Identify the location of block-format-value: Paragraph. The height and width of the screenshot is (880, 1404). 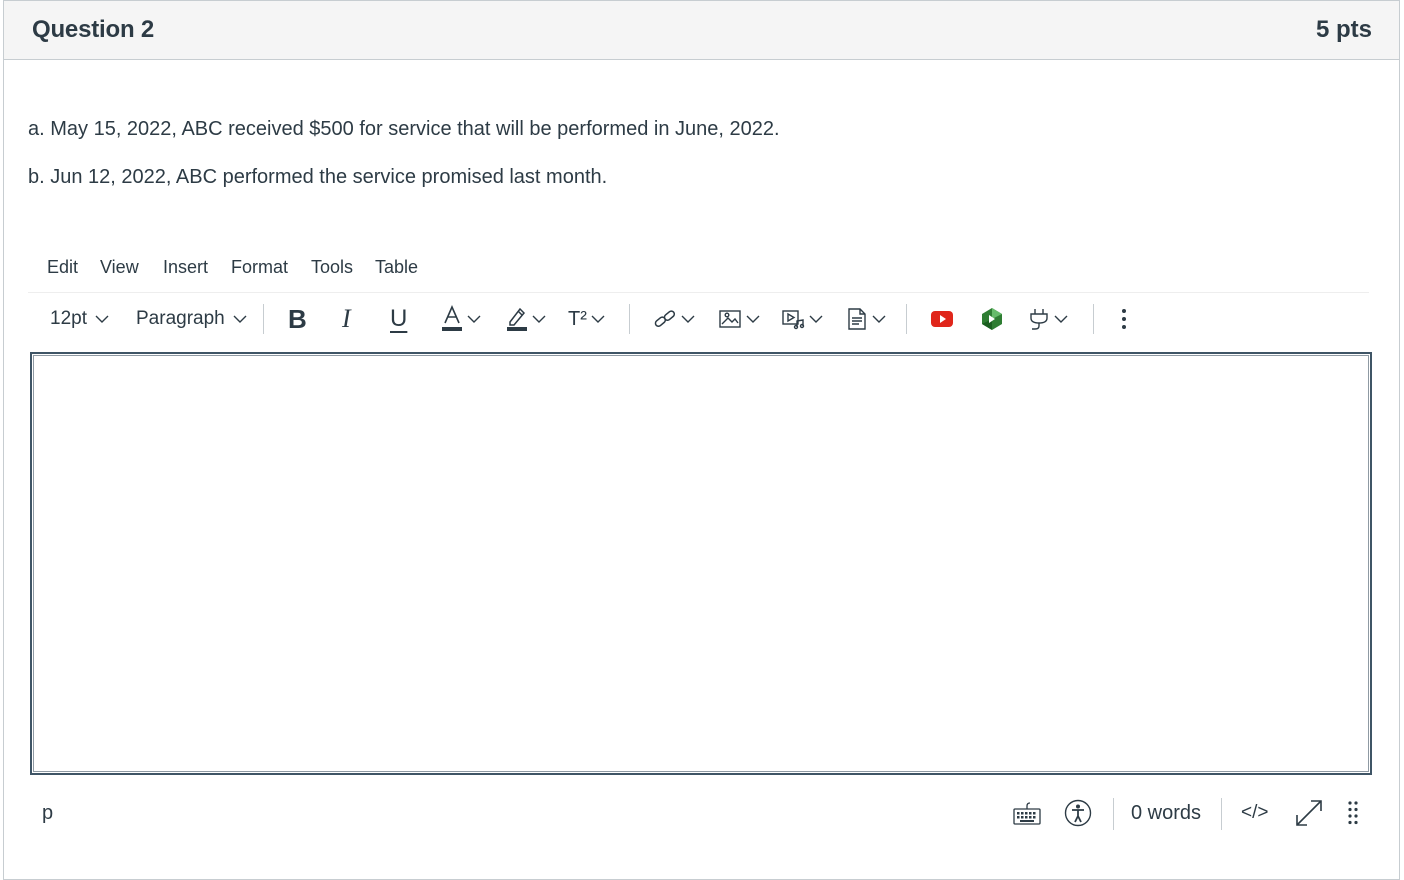
(180, 318).